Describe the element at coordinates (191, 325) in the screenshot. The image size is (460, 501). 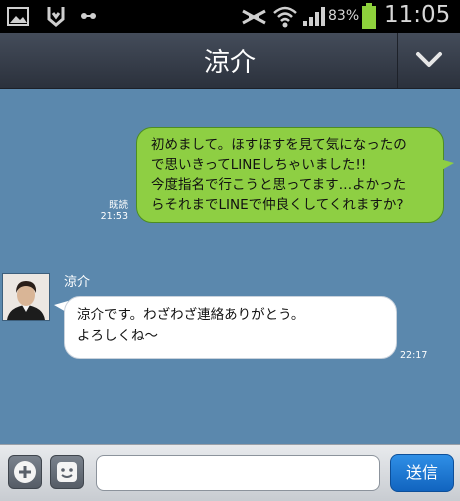
I see `incoming-message-text: 涼介です。わざわざ連絡ありがとう。 よろしくね～` at that location.